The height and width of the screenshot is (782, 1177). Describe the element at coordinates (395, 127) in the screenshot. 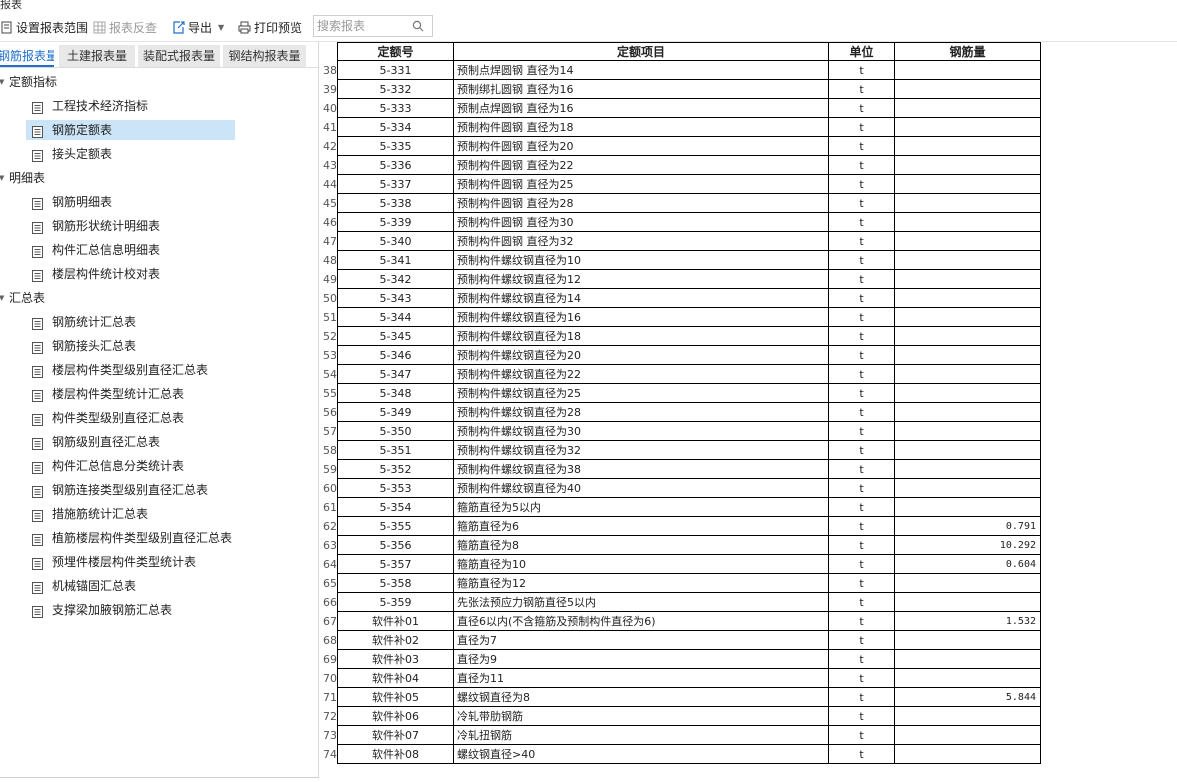

I see `cell-code: 5-334` at that location.